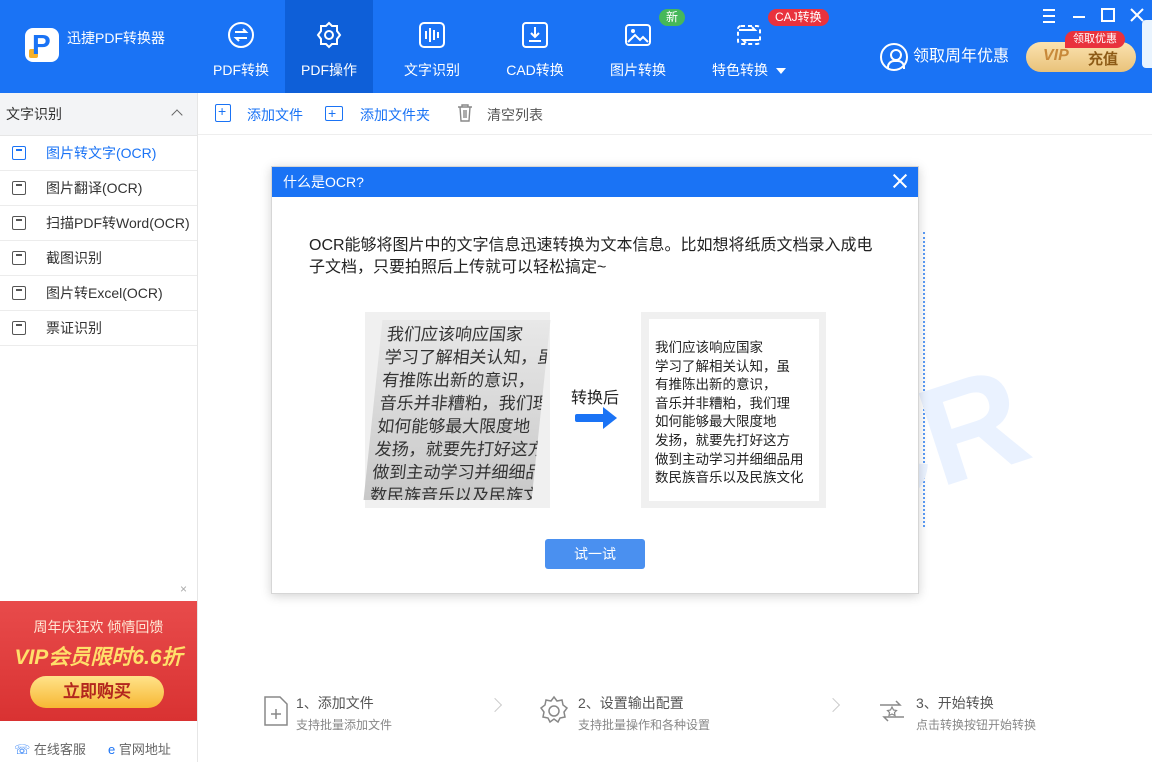  Describe the element at coordinates (644, 725) in the screenshot. I see `step-subtitle: 支持批量操作和各种设置` at that location.